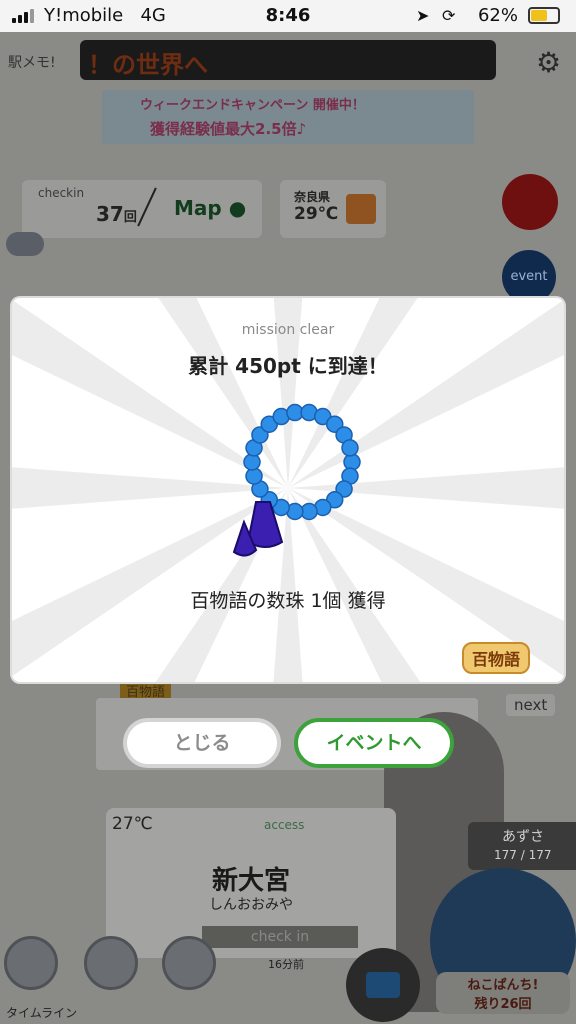 The width and height of the screenshot is (576, 1024). What do you see at coordinates (497, 15) in the screenshot?
I see `battery-percent: 62%` at bounding box center [497, 15].